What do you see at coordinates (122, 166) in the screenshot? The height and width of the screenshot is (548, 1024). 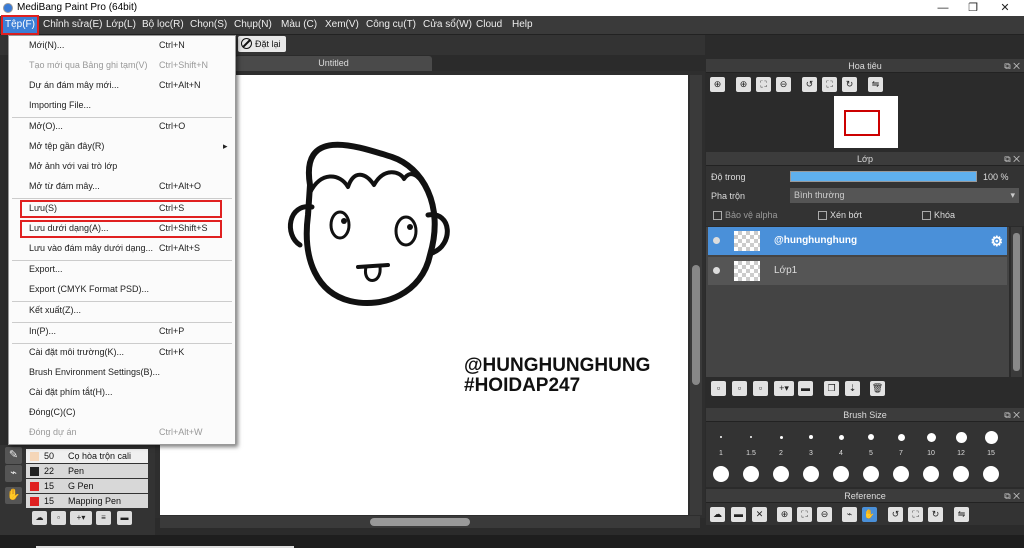 I see `menu-item-open-as-layer: Mở ảnh với vai trò lớp` at bounding box center [122, 166].